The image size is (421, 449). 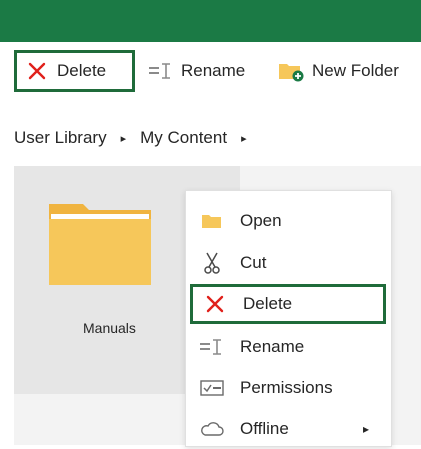 What do you see at coordinates (261, 220) in the screenshot?
I see `menu-item-label: Open` at bounding box center [261, 220].